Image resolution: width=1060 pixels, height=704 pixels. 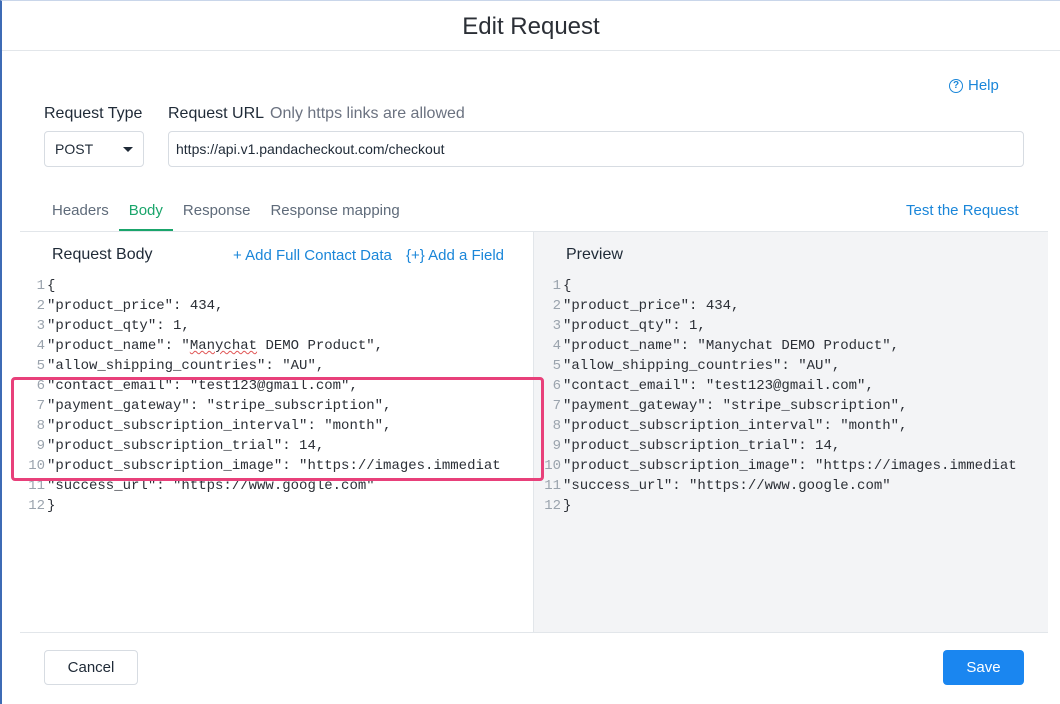 What do you see at coordinates (983, 667) in the screenshot?
I see `save-button: Save` at bounding box center [983, 667].